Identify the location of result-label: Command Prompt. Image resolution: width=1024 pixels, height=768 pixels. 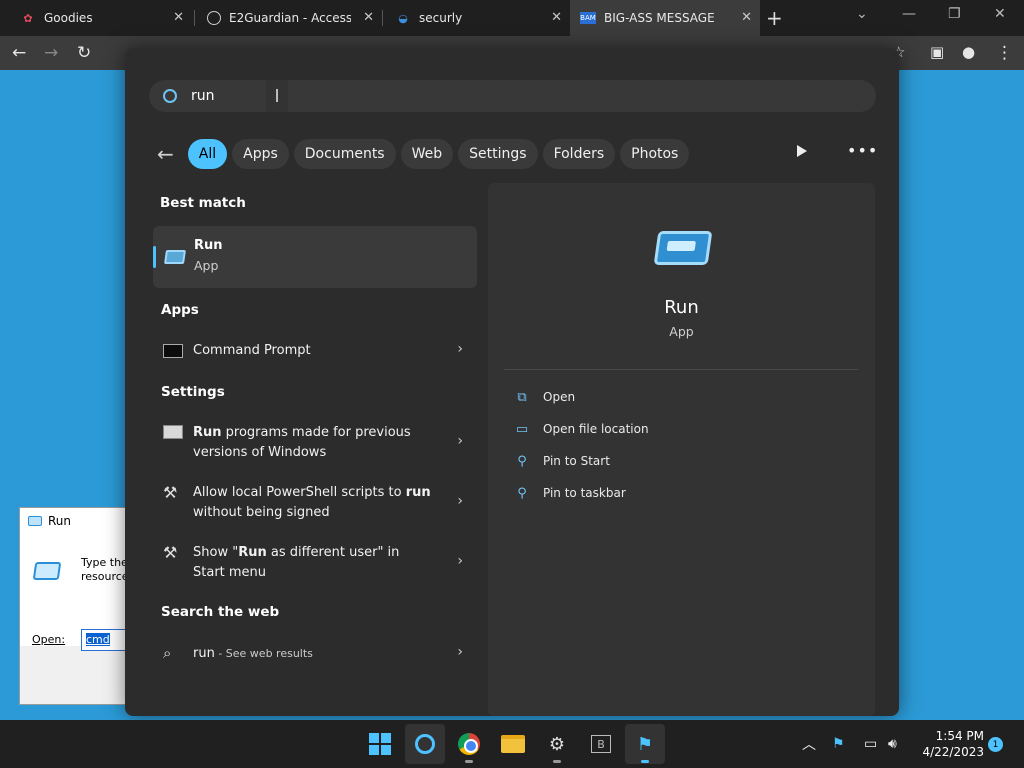
(252, 350).